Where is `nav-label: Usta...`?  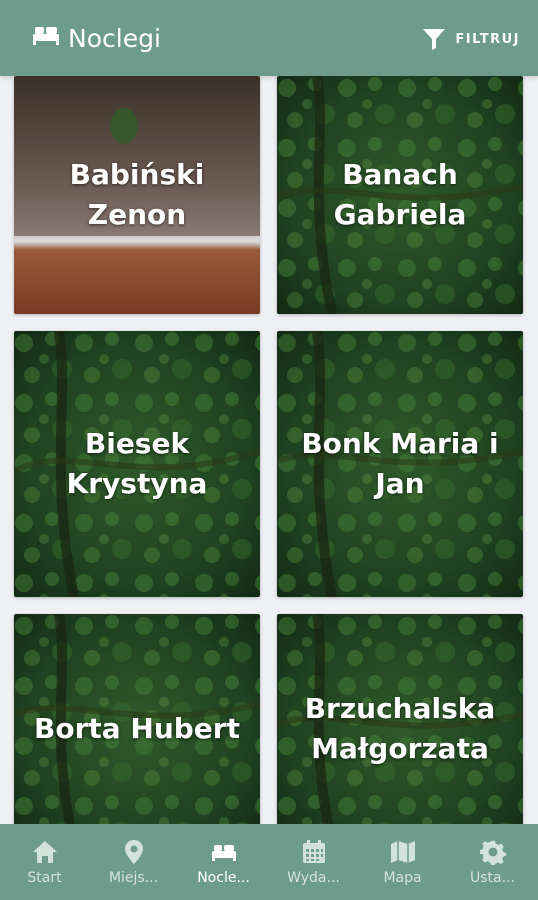
nav-label: Usta... is located at coordinates (492, 877).